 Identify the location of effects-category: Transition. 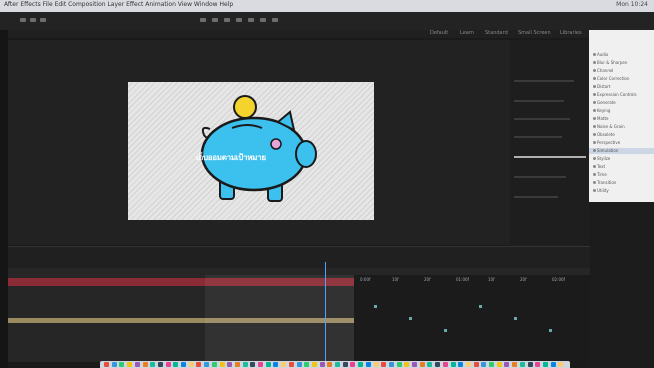
(606, 182).